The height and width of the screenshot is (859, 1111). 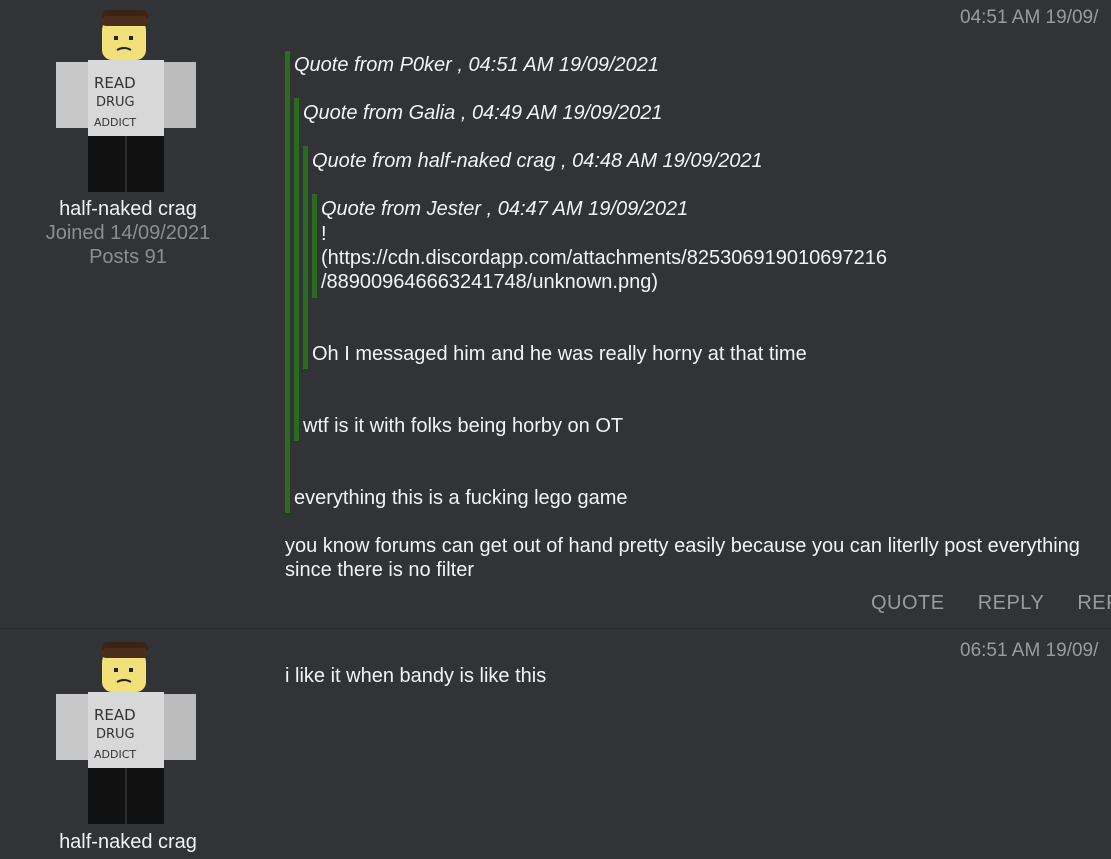 I want to click on quote-link: /889009646663241748/unknown.png), so click(x=489, y=282).